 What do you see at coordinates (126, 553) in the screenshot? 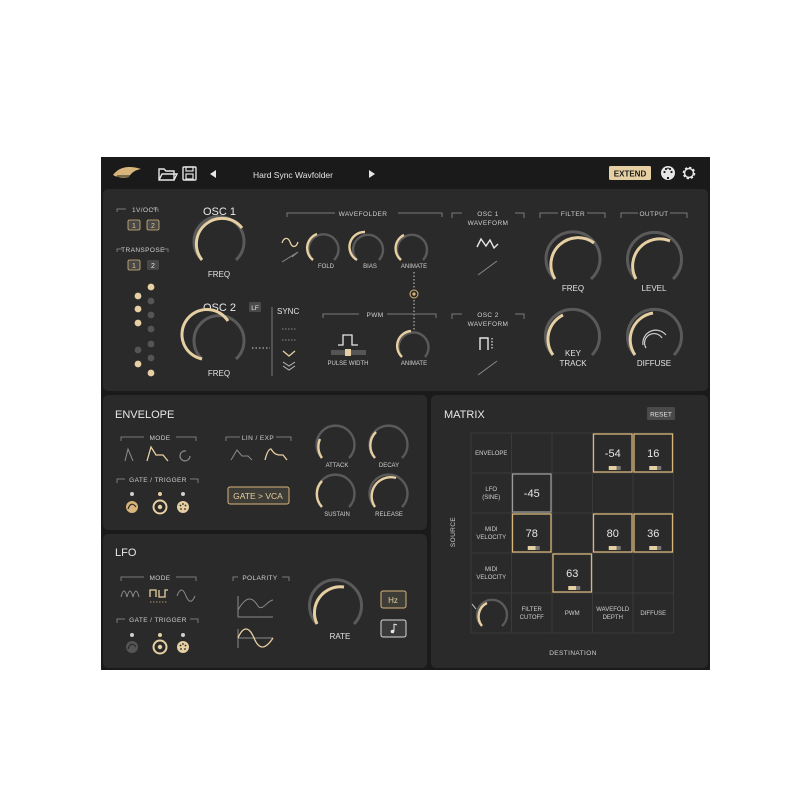
I see `lfo-title: LFO` at bounding box center [126, 553].